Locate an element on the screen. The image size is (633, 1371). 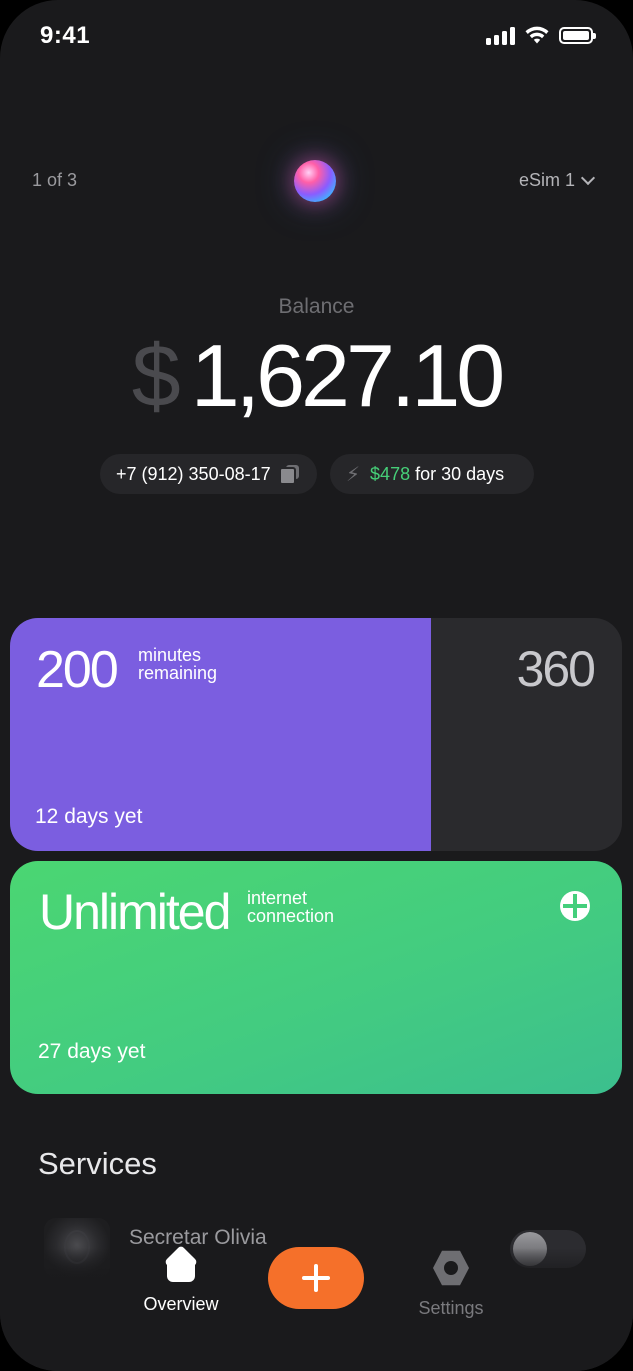
battery-icon is located at coordinates (577, 35).